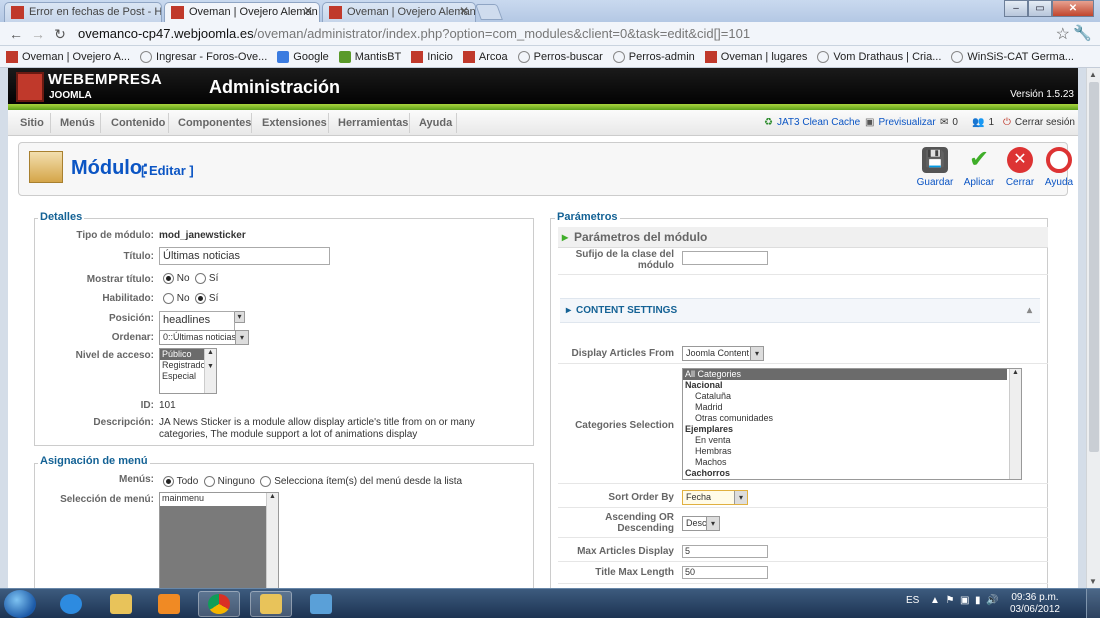 Image resolution: width=1100 pixels, height=618 pixels. I want to click on order-select: 0::Últimas noticias ▾, so click(204, 337).